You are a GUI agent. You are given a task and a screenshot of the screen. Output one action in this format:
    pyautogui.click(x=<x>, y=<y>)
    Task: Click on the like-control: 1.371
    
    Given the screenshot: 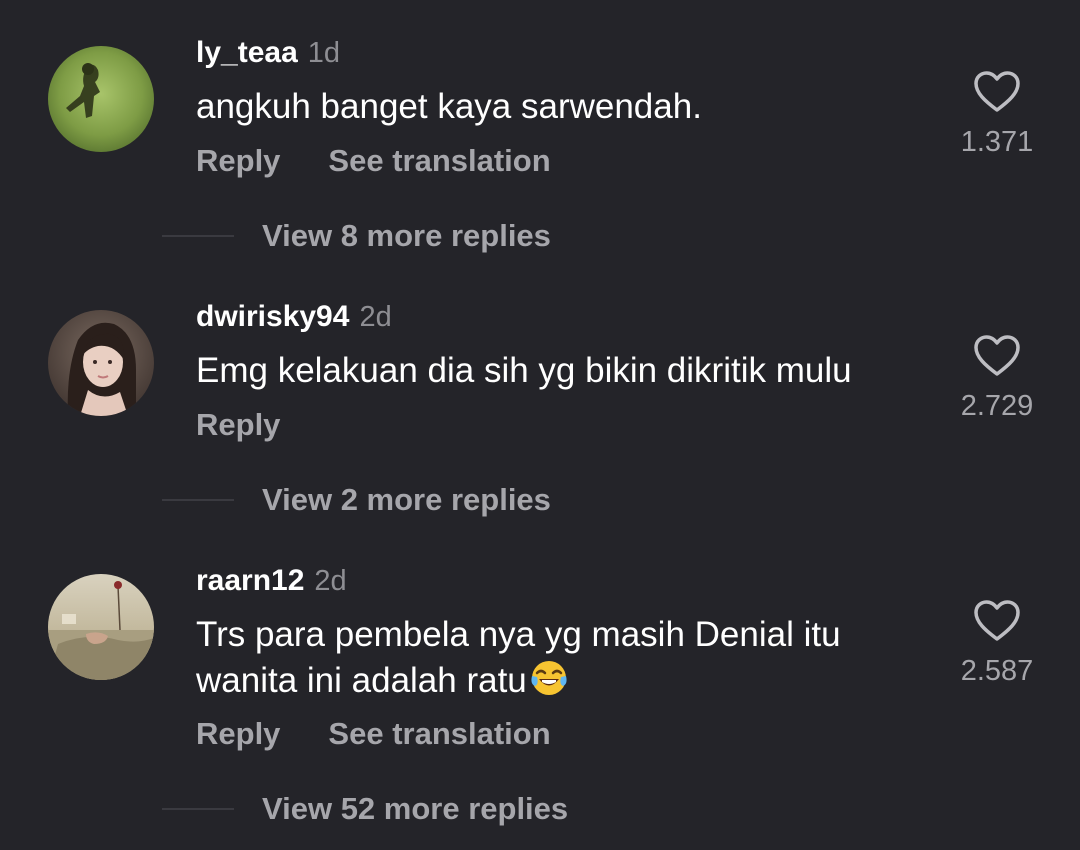 What is the action you would take?
    pyautogui.click(x=997, y=114)
    